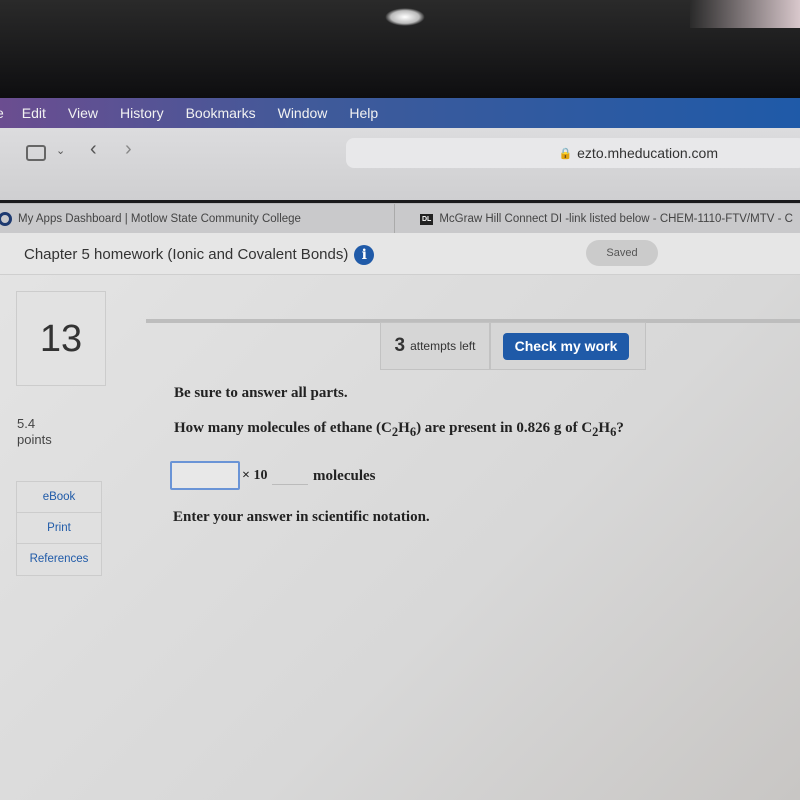 This screenshot has width=800, height=800. What do you see at coordinates (565, 153) in the screenshot?
I see `lock-icon: 🔒` at bounding box center [565, 153].